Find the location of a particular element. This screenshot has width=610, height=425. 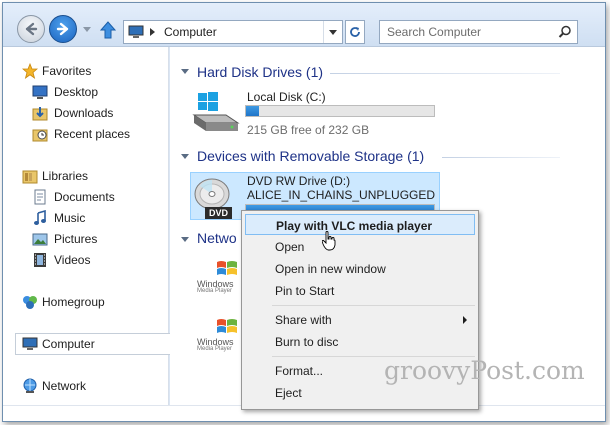

back-button is located at coordinates (31, 29).